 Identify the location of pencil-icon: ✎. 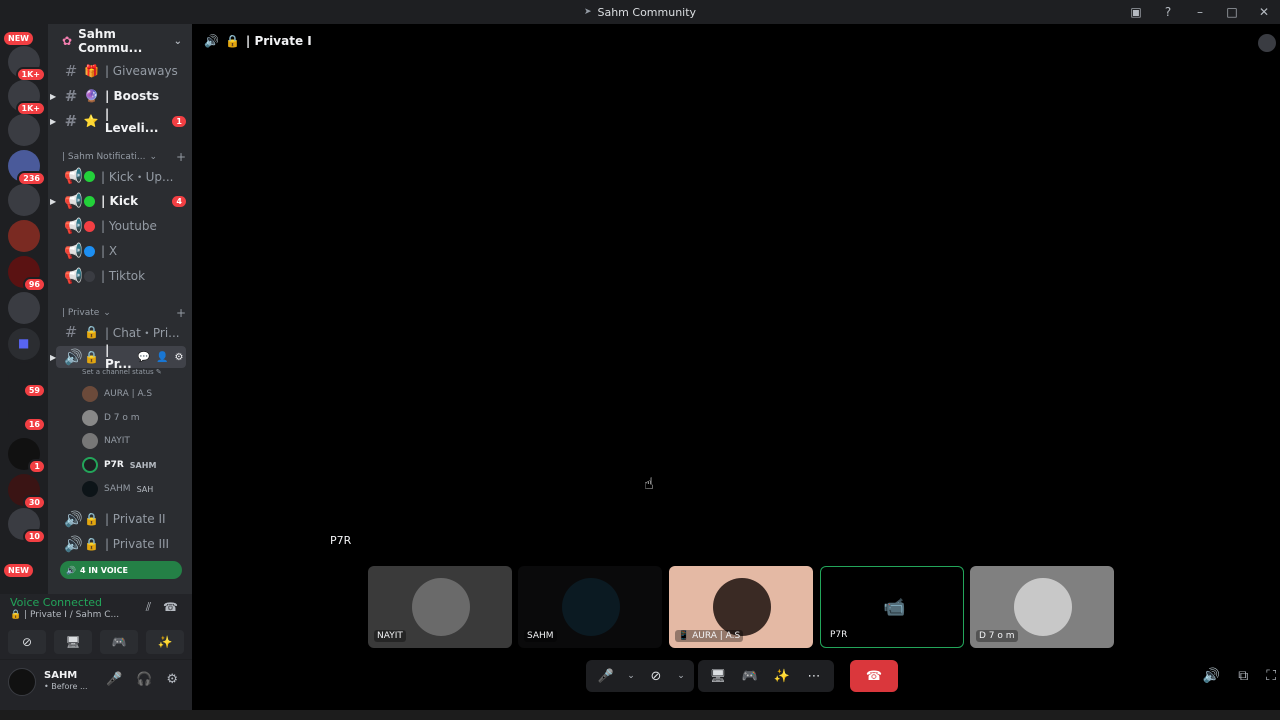
(158, 372).